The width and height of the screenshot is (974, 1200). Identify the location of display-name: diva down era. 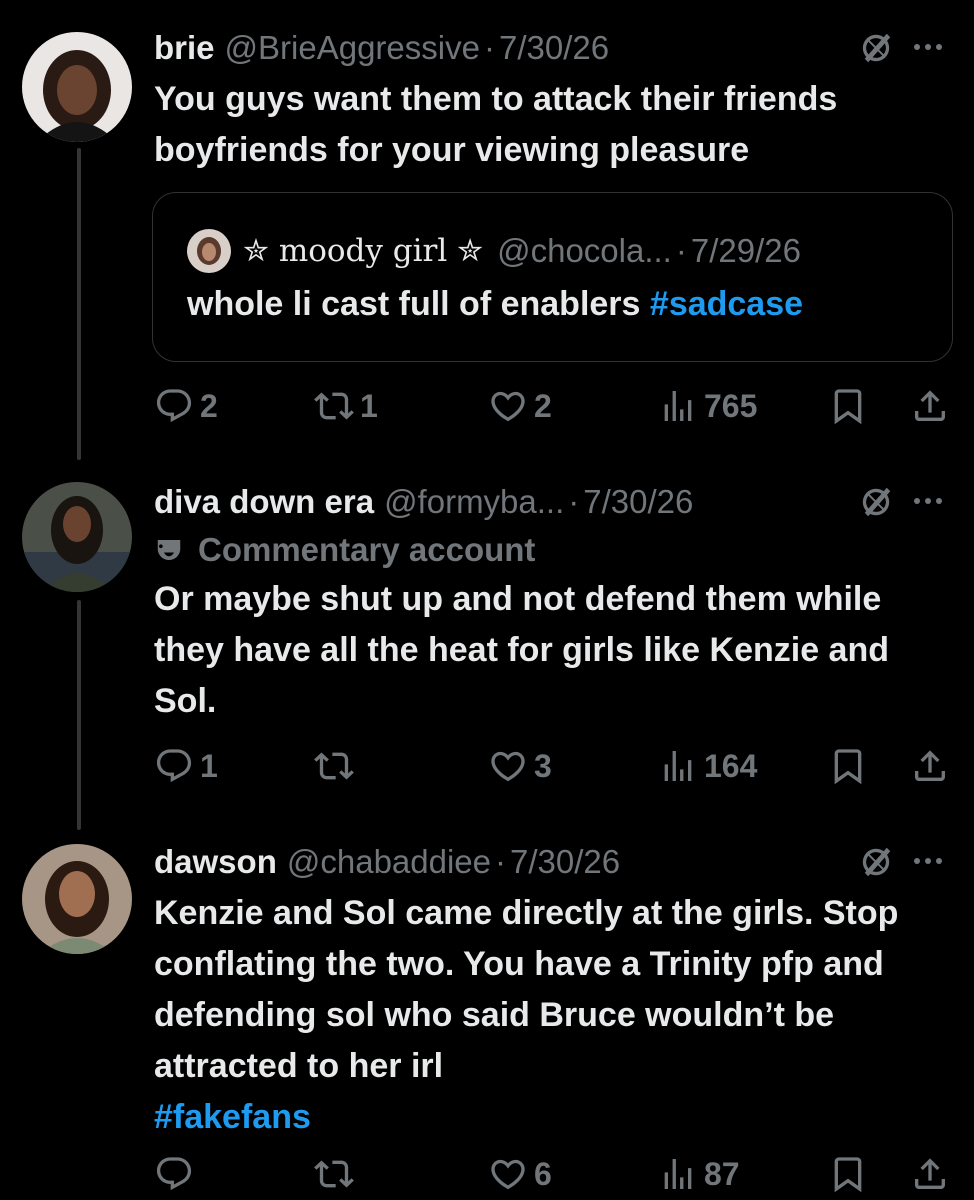
(264, 502).